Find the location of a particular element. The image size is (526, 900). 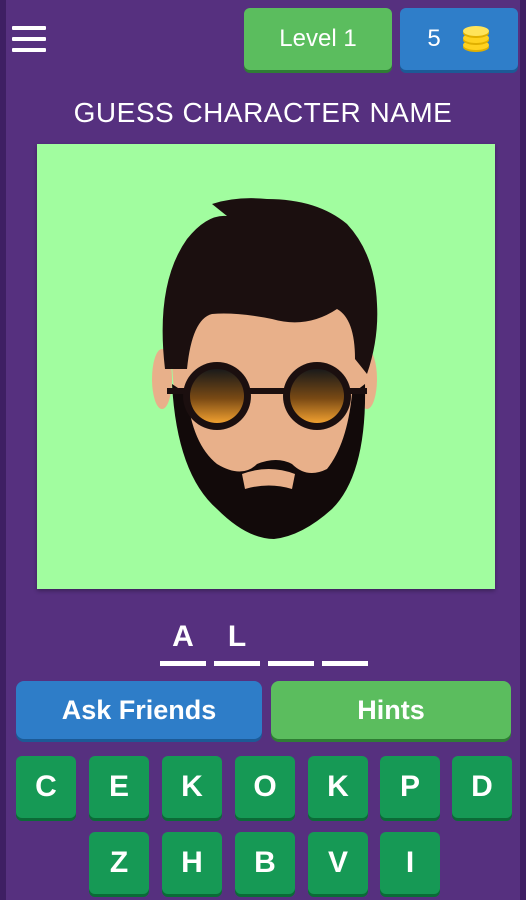

level-label: Level 1 is located at coordinates (318, 38).